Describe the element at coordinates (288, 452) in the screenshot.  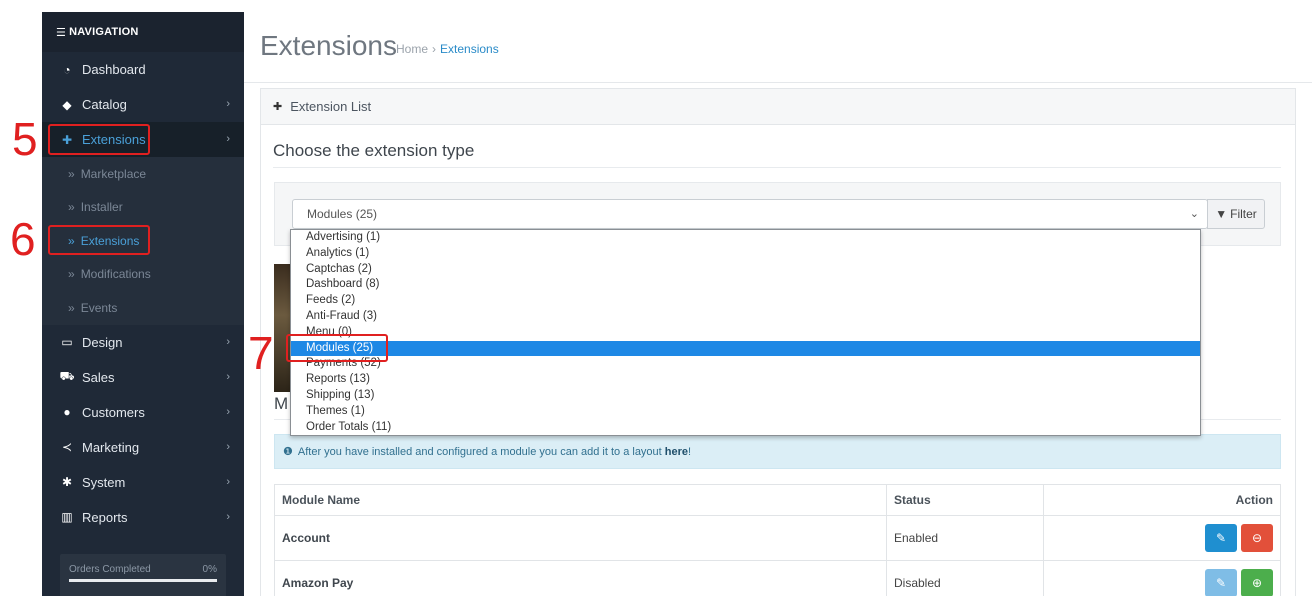
I see `info-icon: ❶` at that location.